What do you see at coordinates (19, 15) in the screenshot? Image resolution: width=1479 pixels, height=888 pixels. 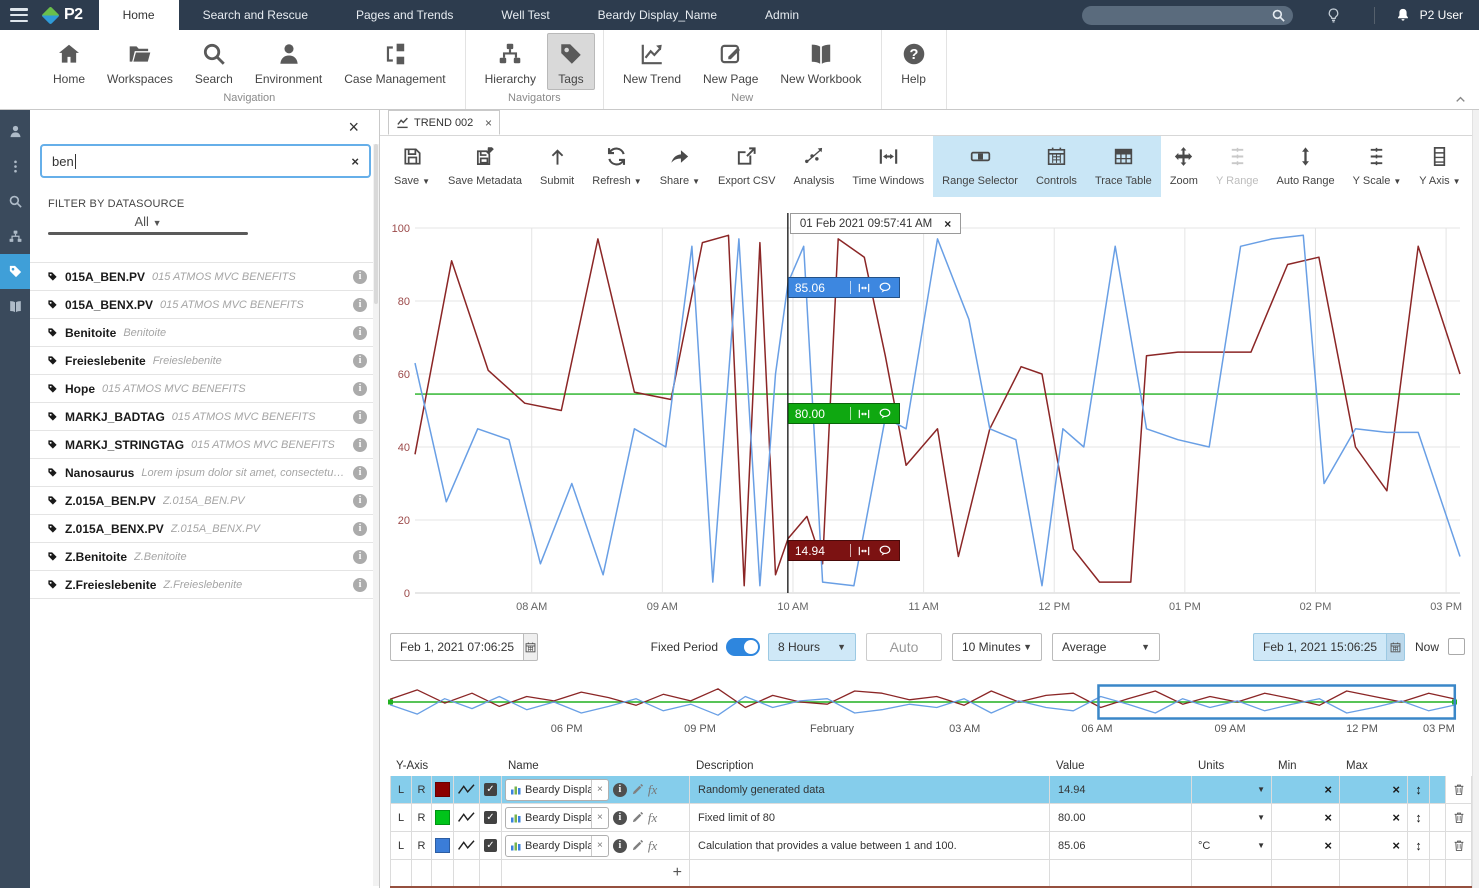 I see `hamburger-menu-icon` at bounding box center [19, 15].